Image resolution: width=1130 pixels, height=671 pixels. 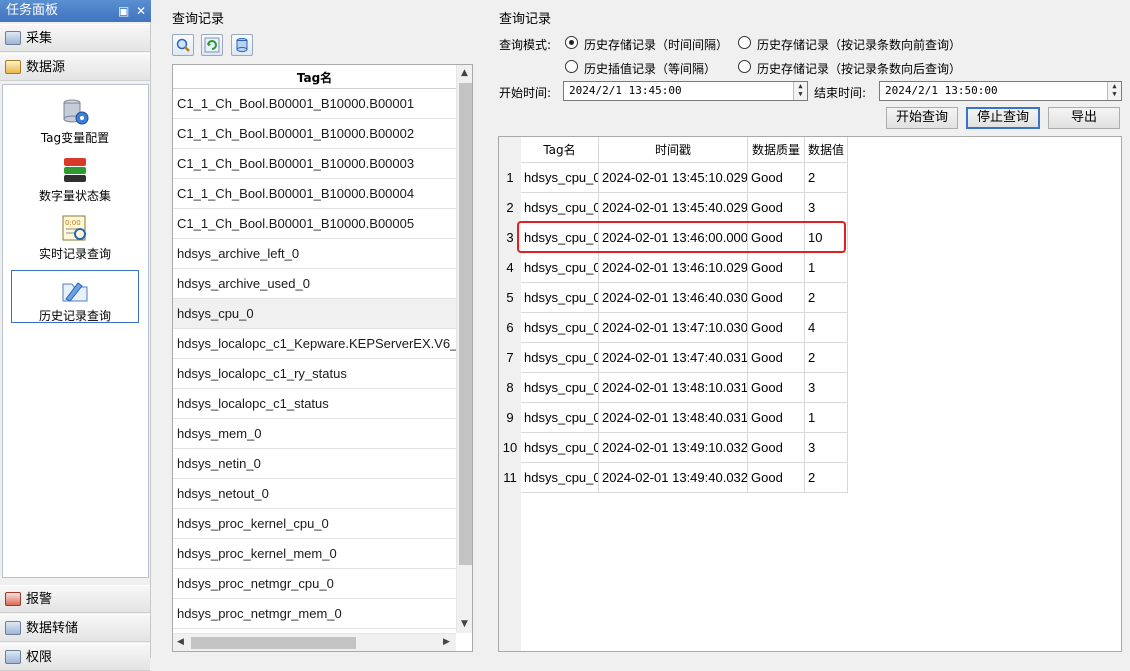 I want to click on tag-list-item: hdsys_proc_kernel_mem_0, so click(x=314, y=554).